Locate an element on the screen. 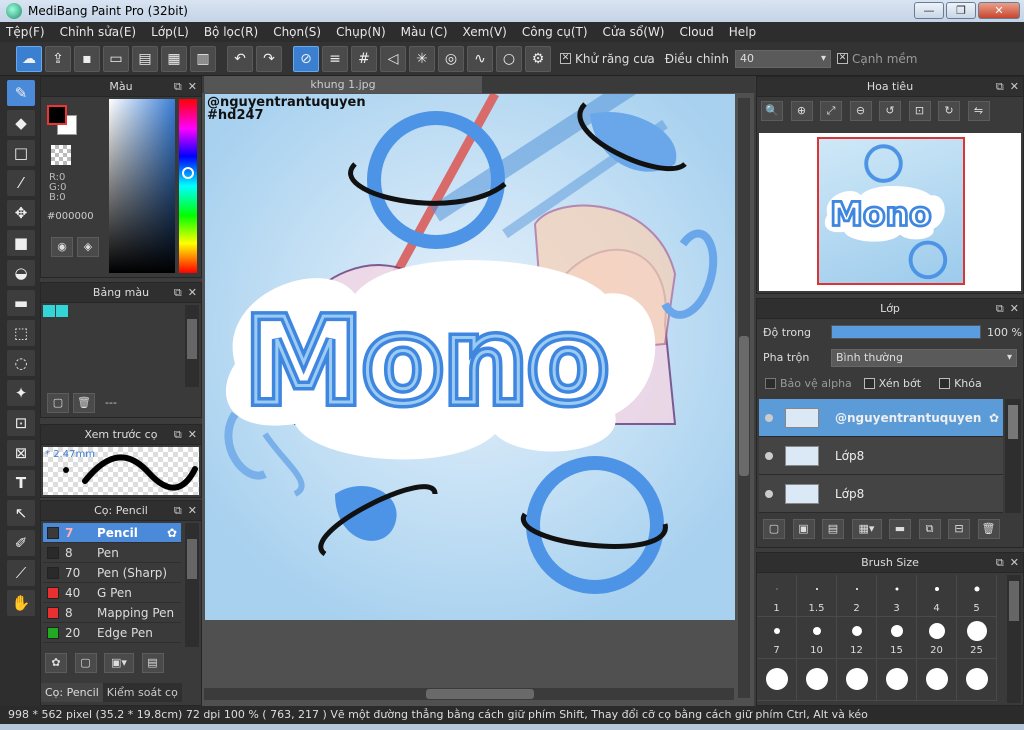 The height and width of the screenshot is (730, 1024). brush-item: 20 Edge Pen is located at coordinates (112, 633).